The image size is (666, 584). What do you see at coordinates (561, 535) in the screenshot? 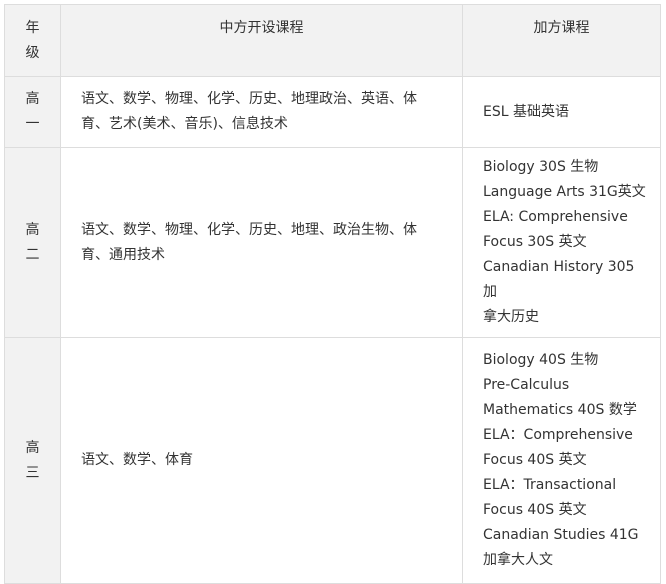
I see `canadian-course-line: Canadian Studies 41G` at bounding box center [561, 535].